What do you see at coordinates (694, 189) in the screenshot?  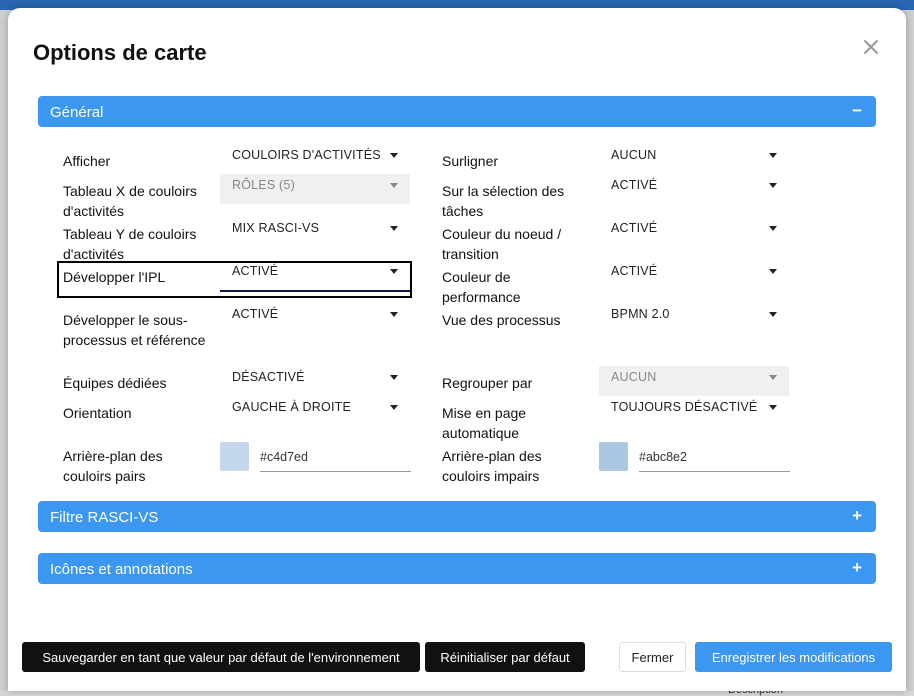 I see `select-selection-taches: ACTIVÉ` at bounding box center [694, 189].